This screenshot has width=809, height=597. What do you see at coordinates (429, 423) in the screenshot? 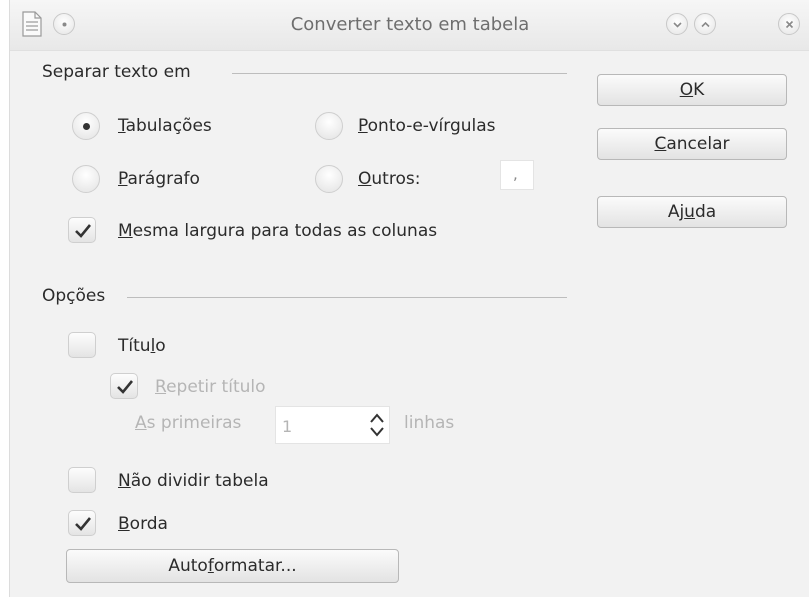
I see `first-rows-suffix: linhas` at bounding box center [429, 423].